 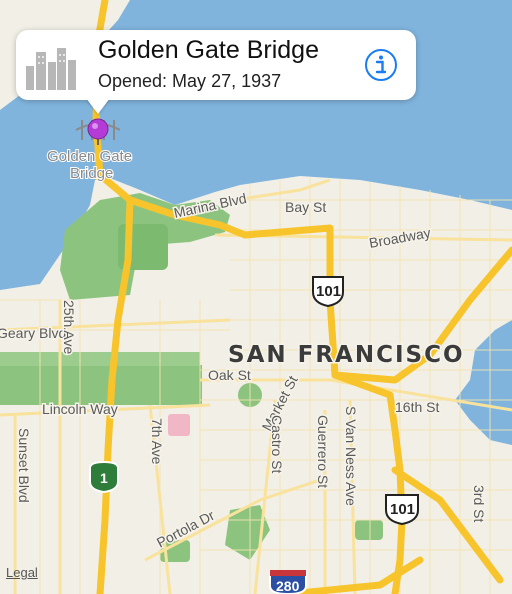 I want to click on poi-label-line2: Bridge, so click(x=91, y=173).